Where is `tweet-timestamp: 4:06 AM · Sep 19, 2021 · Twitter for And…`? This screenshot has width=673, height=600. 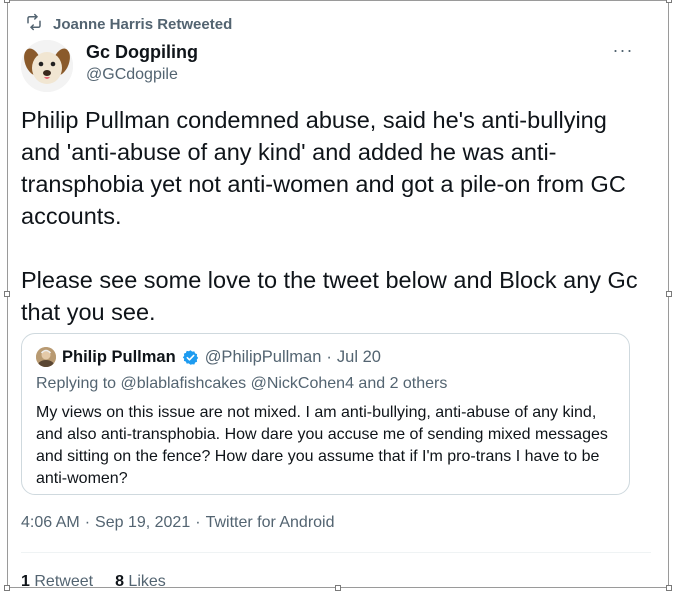
tweet-timestamp: 4:06 AM · Sep 19, 2021 · Twitter for And… is located at coordinates (178, 523).